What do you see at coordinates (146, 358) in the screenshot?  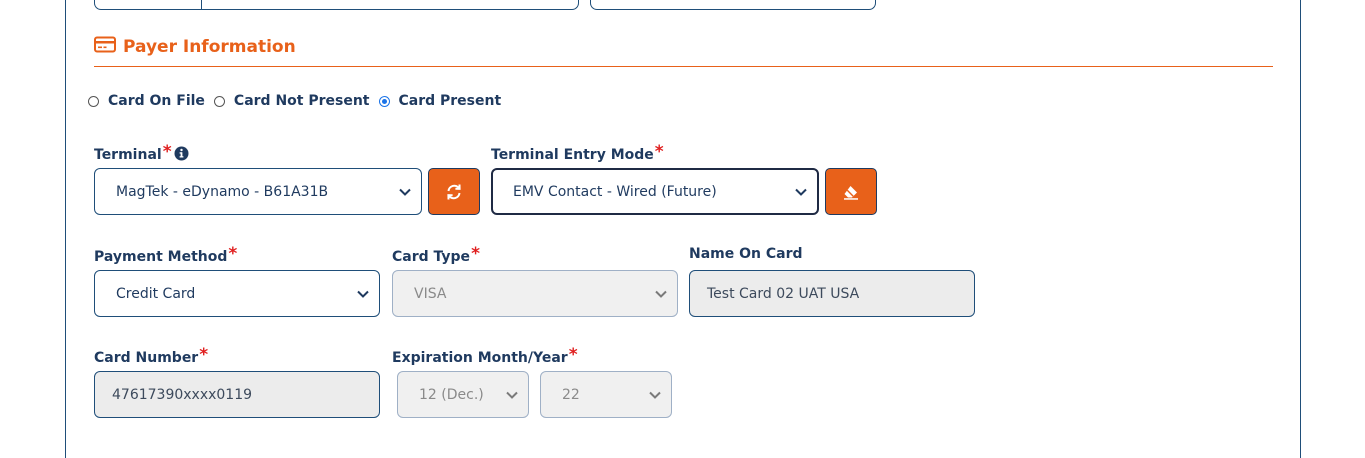 I see `card-number-label-text: Card Number` at bounding box center [146, 358].